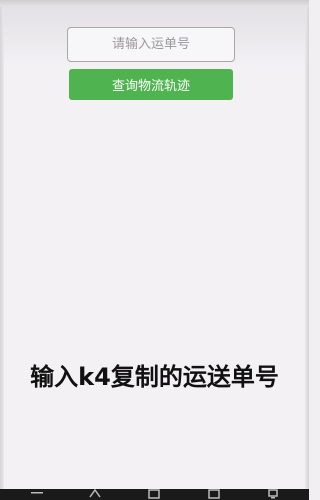 The width and height of the screenshot is (320, 500). I want to click on query-tracking-button: 查询物流轨迹, so click(151, 84).